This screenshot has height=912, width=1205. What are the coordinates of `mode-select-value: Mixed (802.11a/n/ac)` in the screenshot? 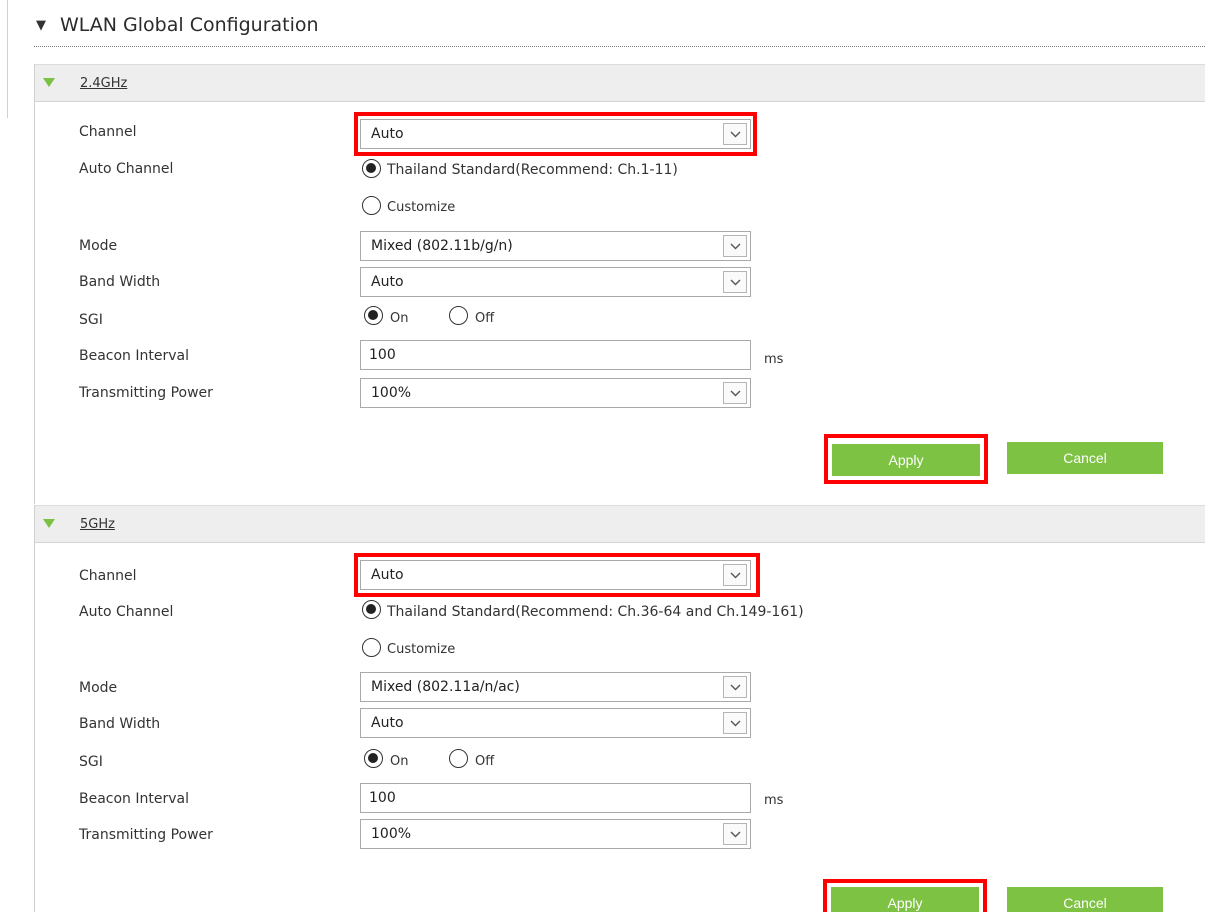 It's located at (445, 687).